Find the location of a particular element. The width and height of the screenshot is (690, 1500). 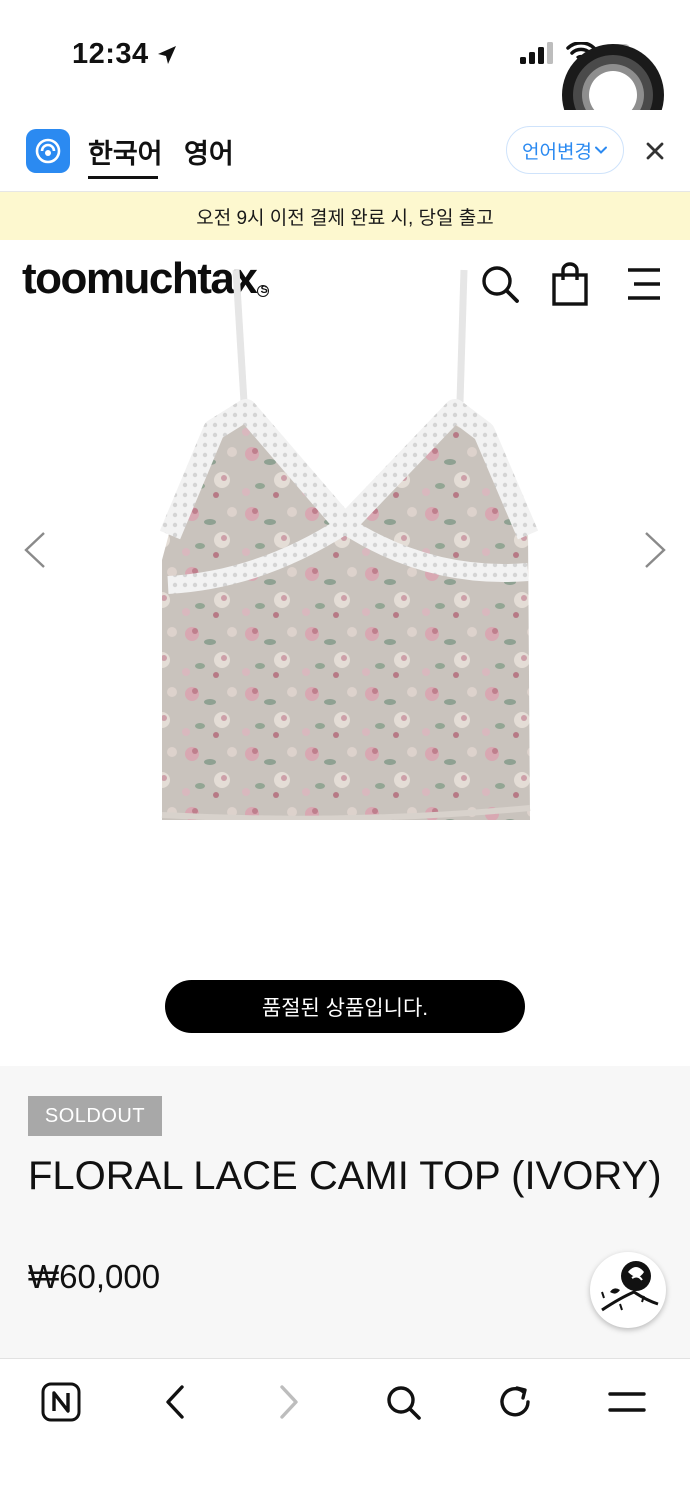

location-arrow-icon is located at coordinates (166, 54).